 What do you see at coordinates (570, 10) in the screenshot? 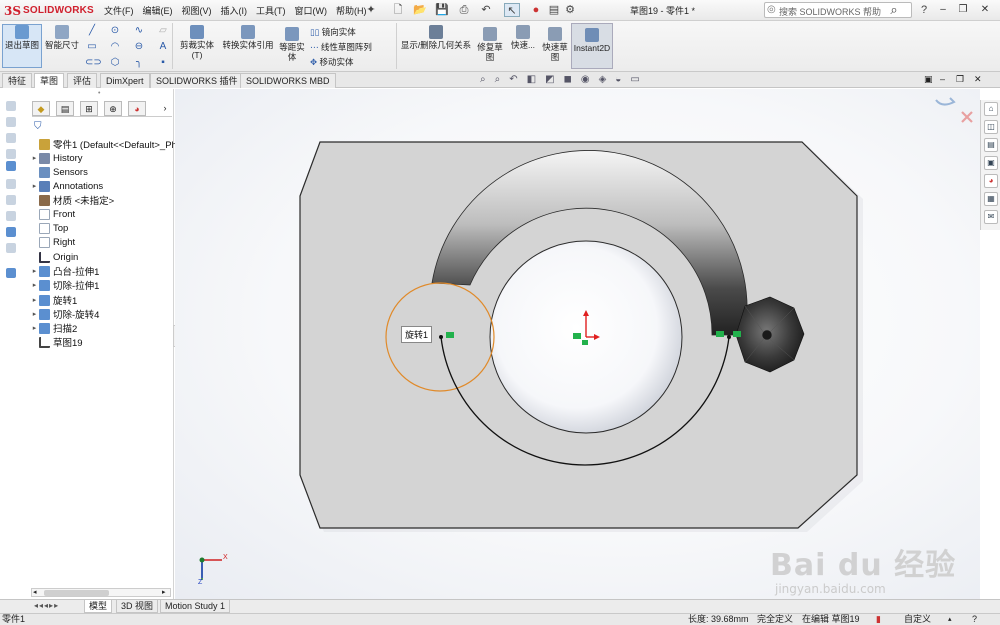
I see `options-gear-icon: ⚙` at bounding box center [570, 10].